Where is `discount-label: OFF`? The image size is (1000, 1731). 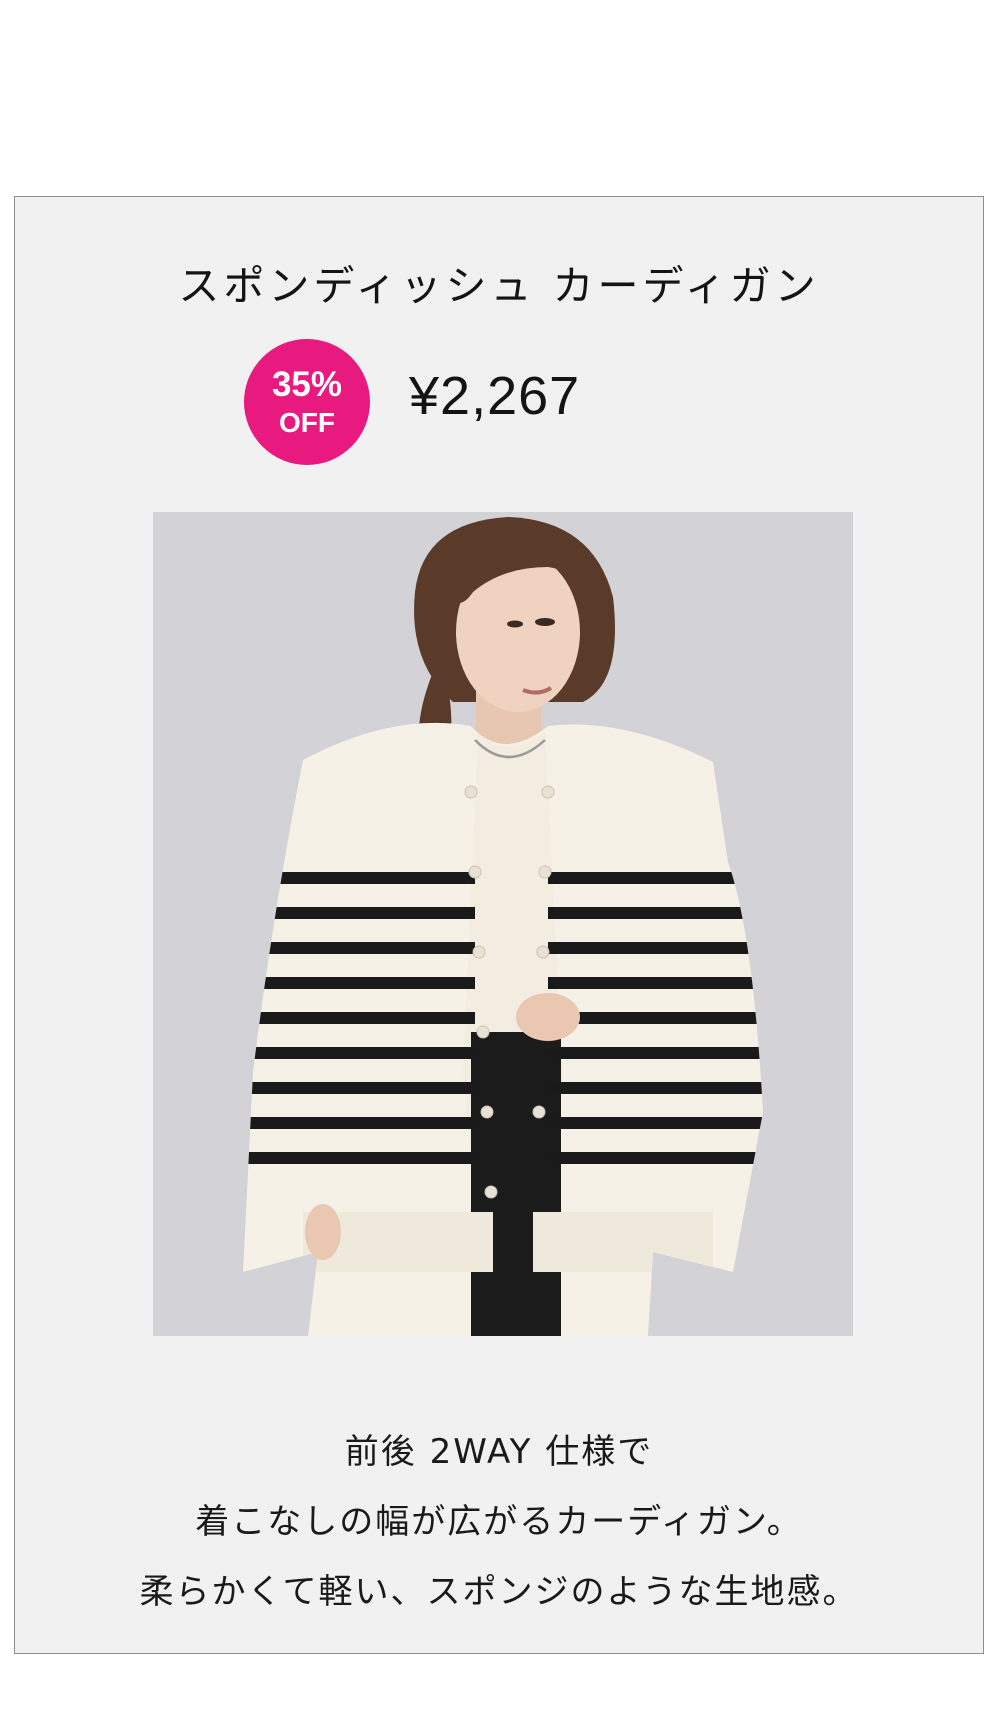
discount-label: OFF is located at coordinates (307, 422).